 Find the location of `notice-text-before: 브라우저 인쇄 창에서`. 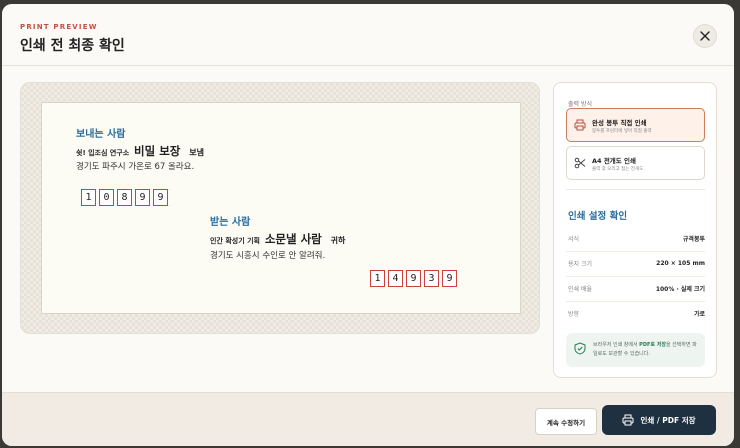

notice-text-before: 브라우저 인쇄 창에서 is located at coordinates (616, 345).